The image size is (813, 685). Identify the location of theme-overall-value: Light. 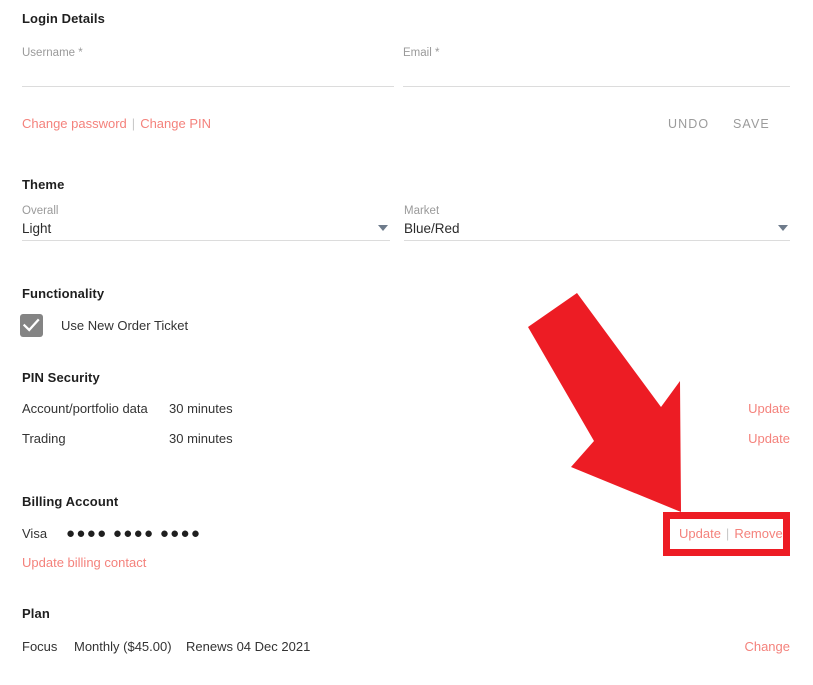
(37, 228).